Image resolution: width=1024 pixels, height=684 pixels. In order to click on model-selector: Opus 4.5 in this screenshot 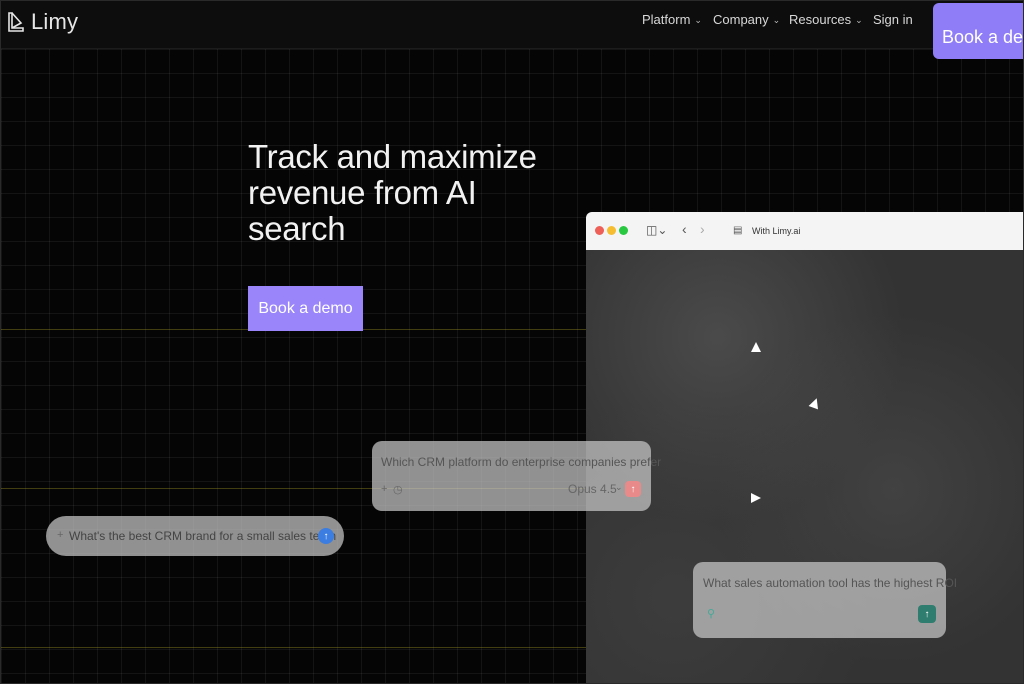, I will do `click(592, 489)`.